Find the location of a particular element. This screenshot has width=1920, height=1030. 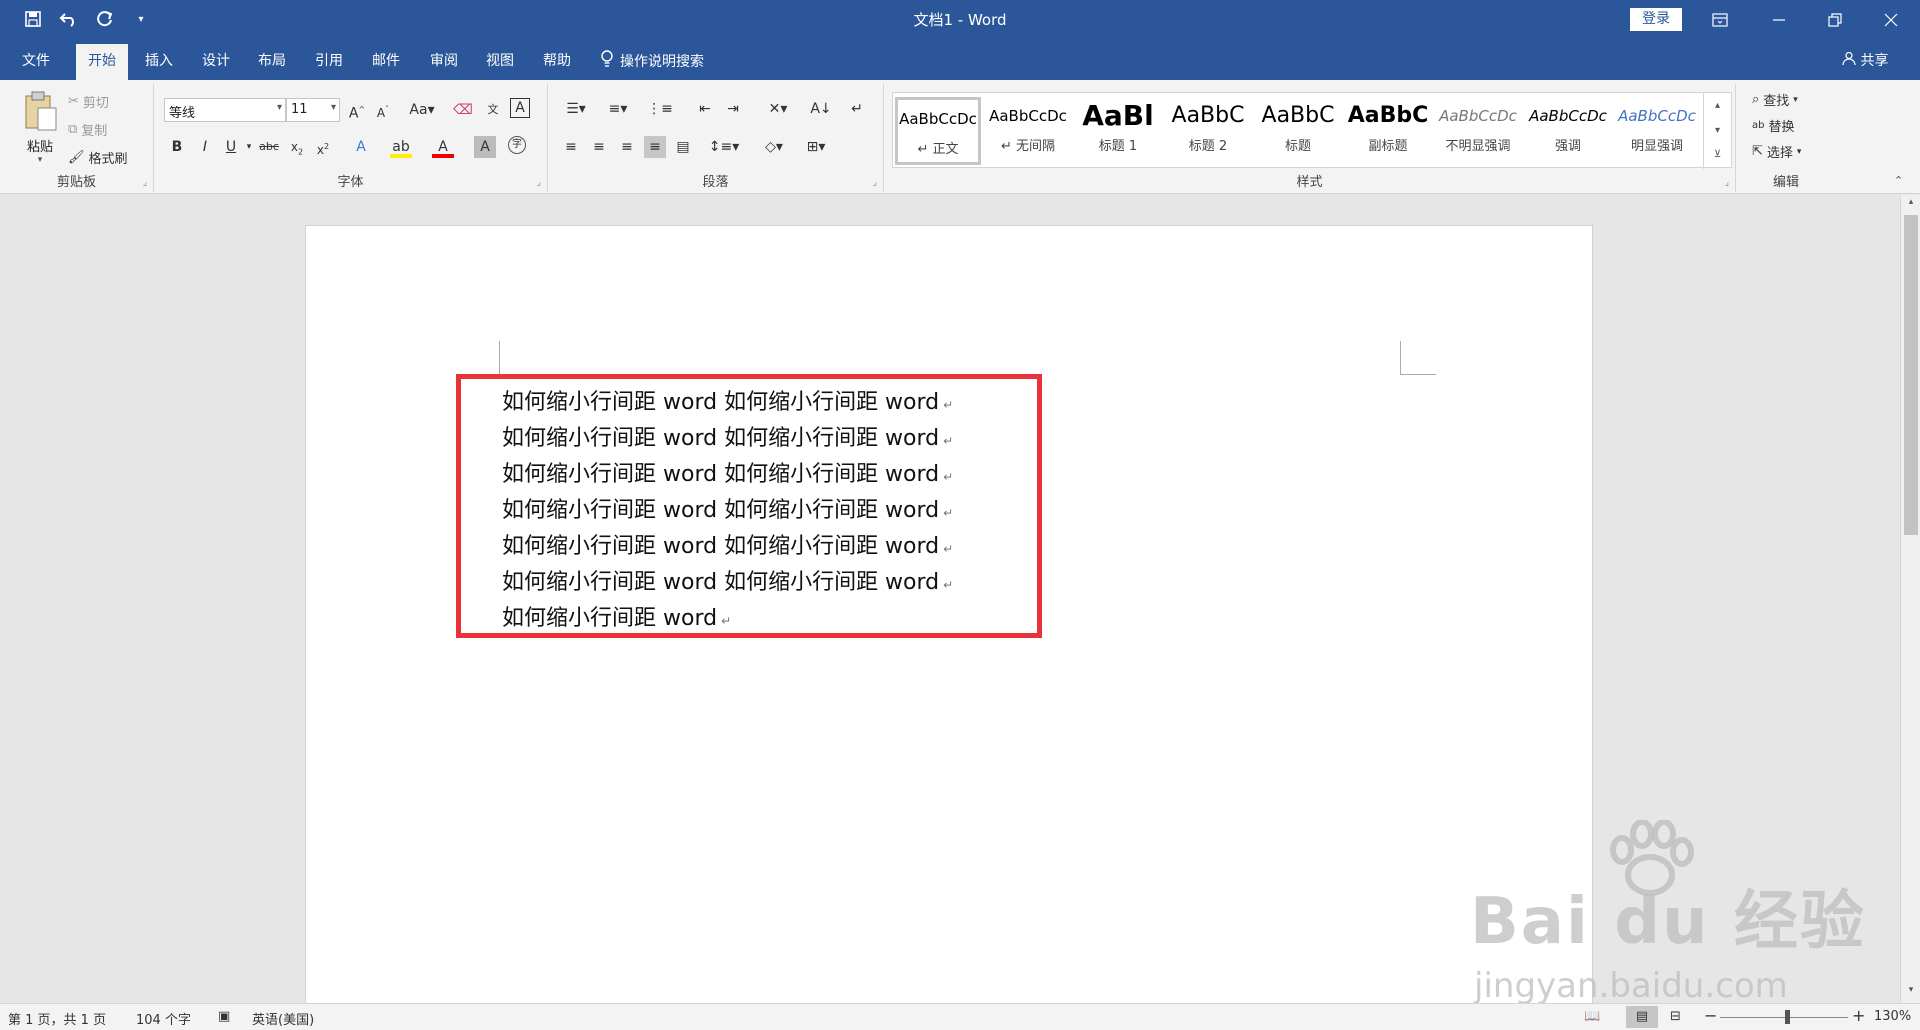

tab-insert: 插入 is located at coordinates (159, 60).